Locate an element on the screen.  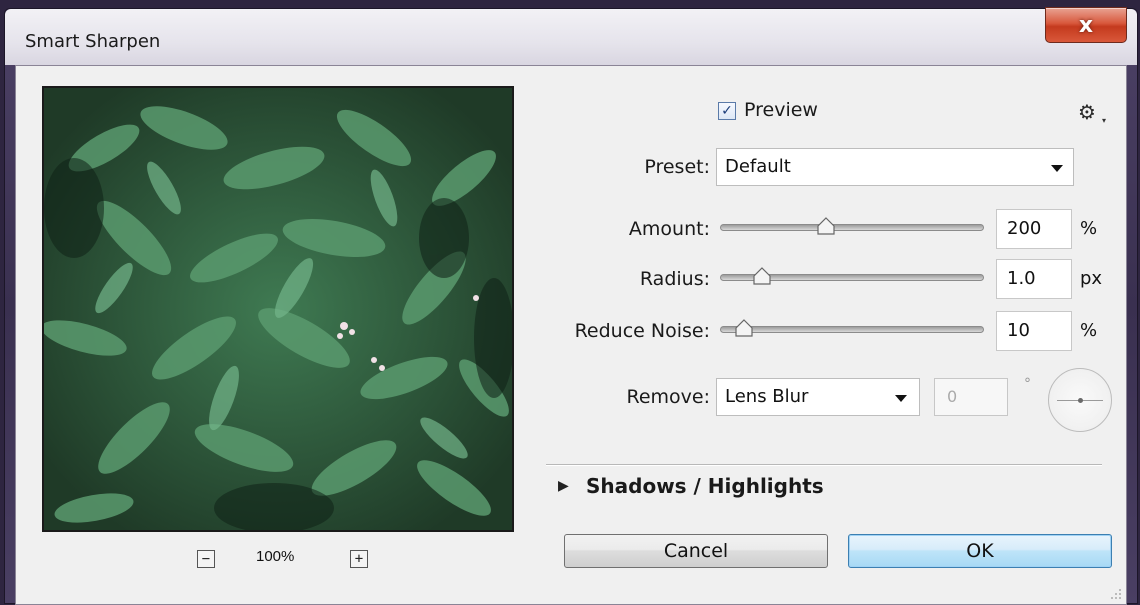
window-title: Smart Sharpen is located at coordinates (93, 41).